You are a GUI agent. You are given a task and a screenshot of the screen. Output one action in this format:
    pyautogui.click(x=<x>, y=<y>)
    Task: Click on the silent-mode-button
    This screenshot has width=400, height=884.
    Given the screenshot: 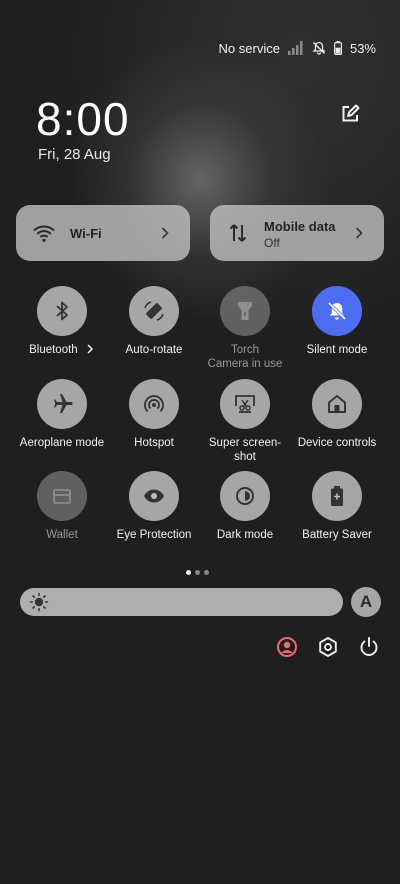 What is the action you would take?
    pyautogui.click(x=337, y=311)
    